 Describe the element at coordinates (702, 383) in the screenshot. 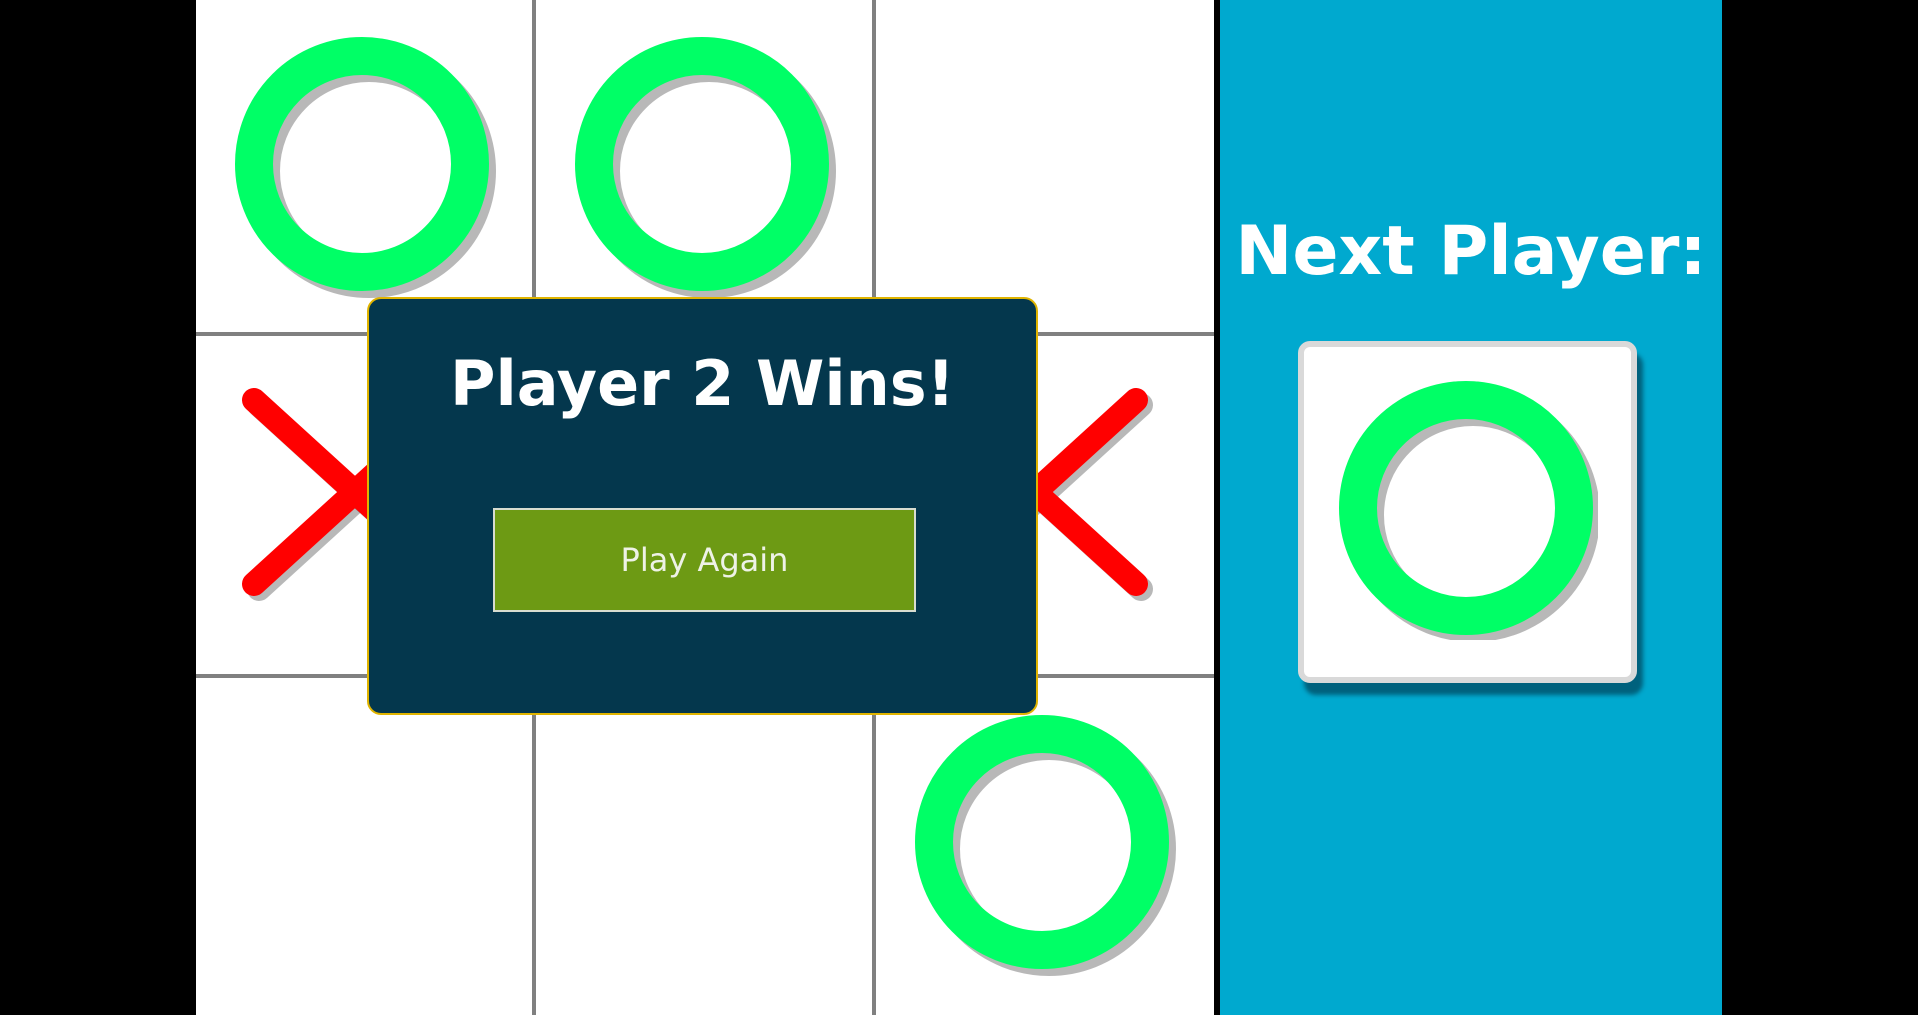

I see `win-message: Player 2 Wins!` at that location.